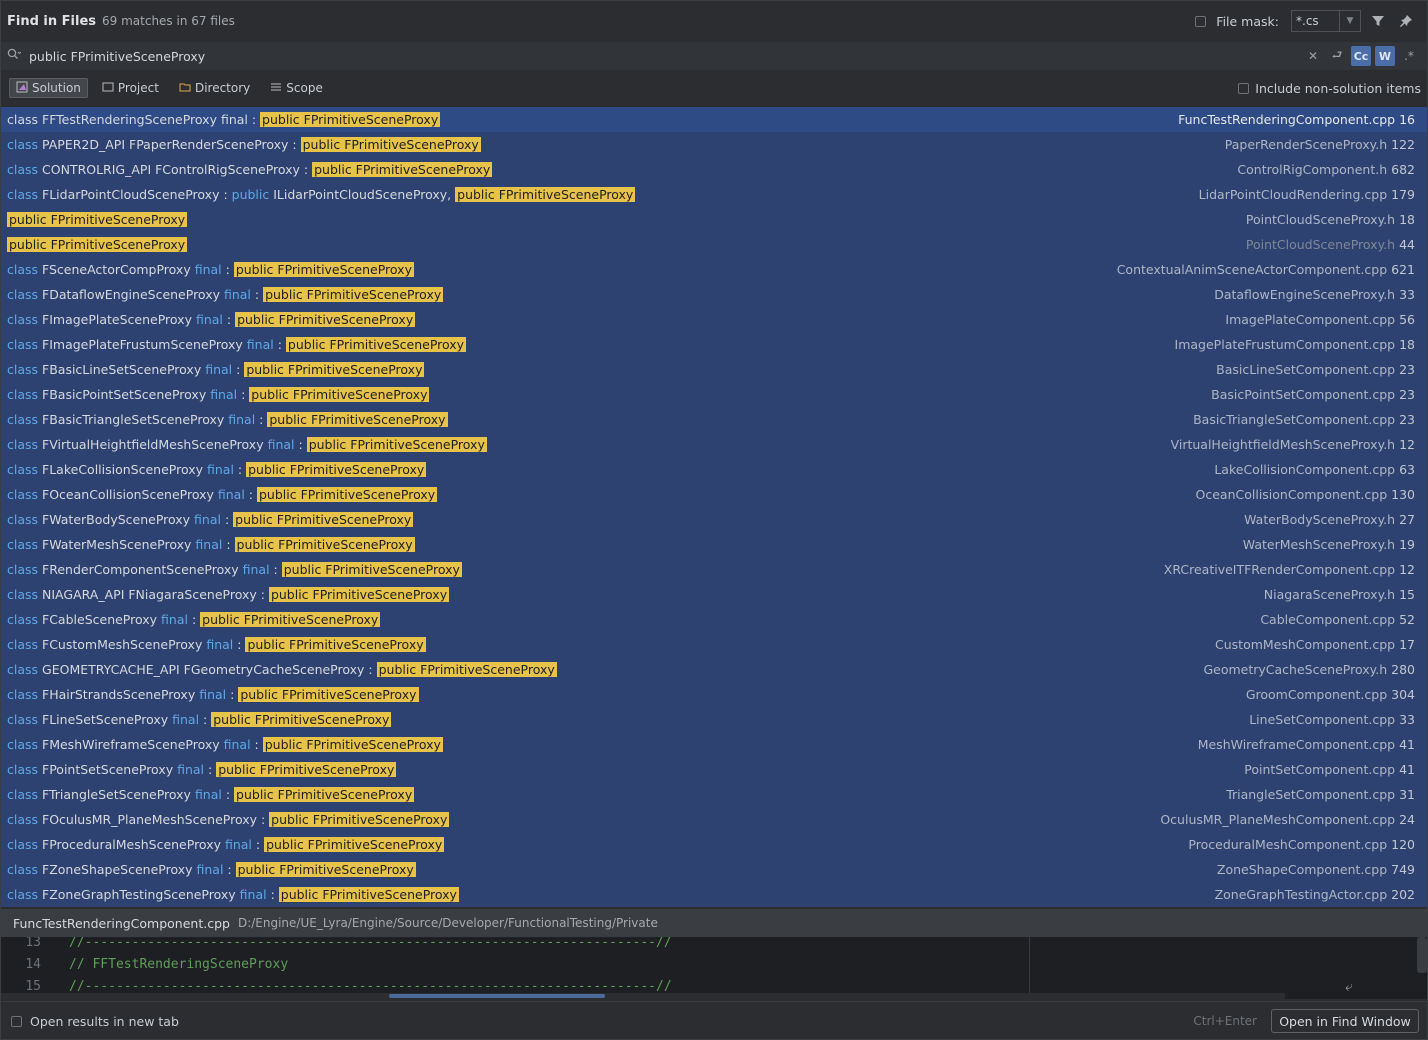 The image size is (1428, 1040). What do you see at coordinates (25, 119) in the screenshot?
I see `code-text: class` at bounding box center [25, 119].